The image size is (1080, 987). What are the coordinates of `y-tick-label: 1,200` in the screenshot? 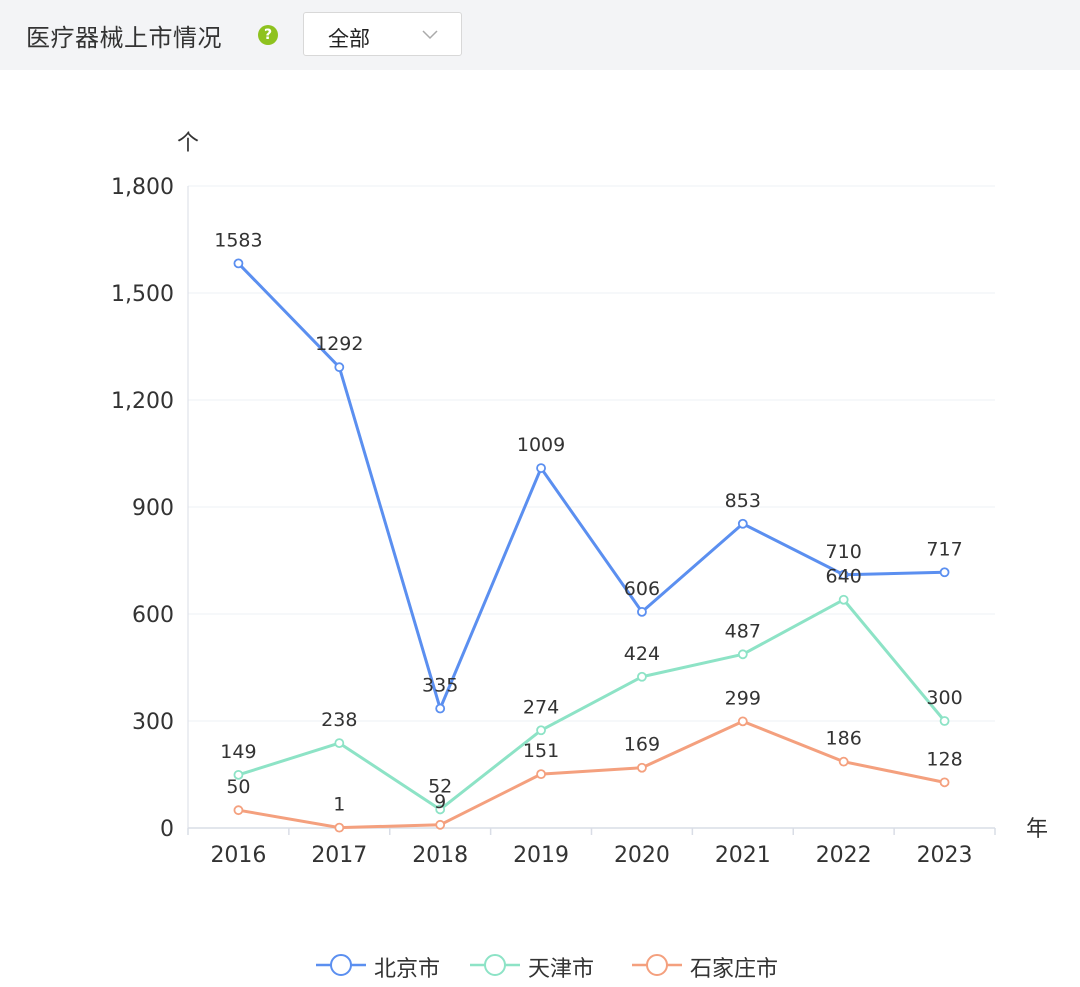 It's located at (142, 401).